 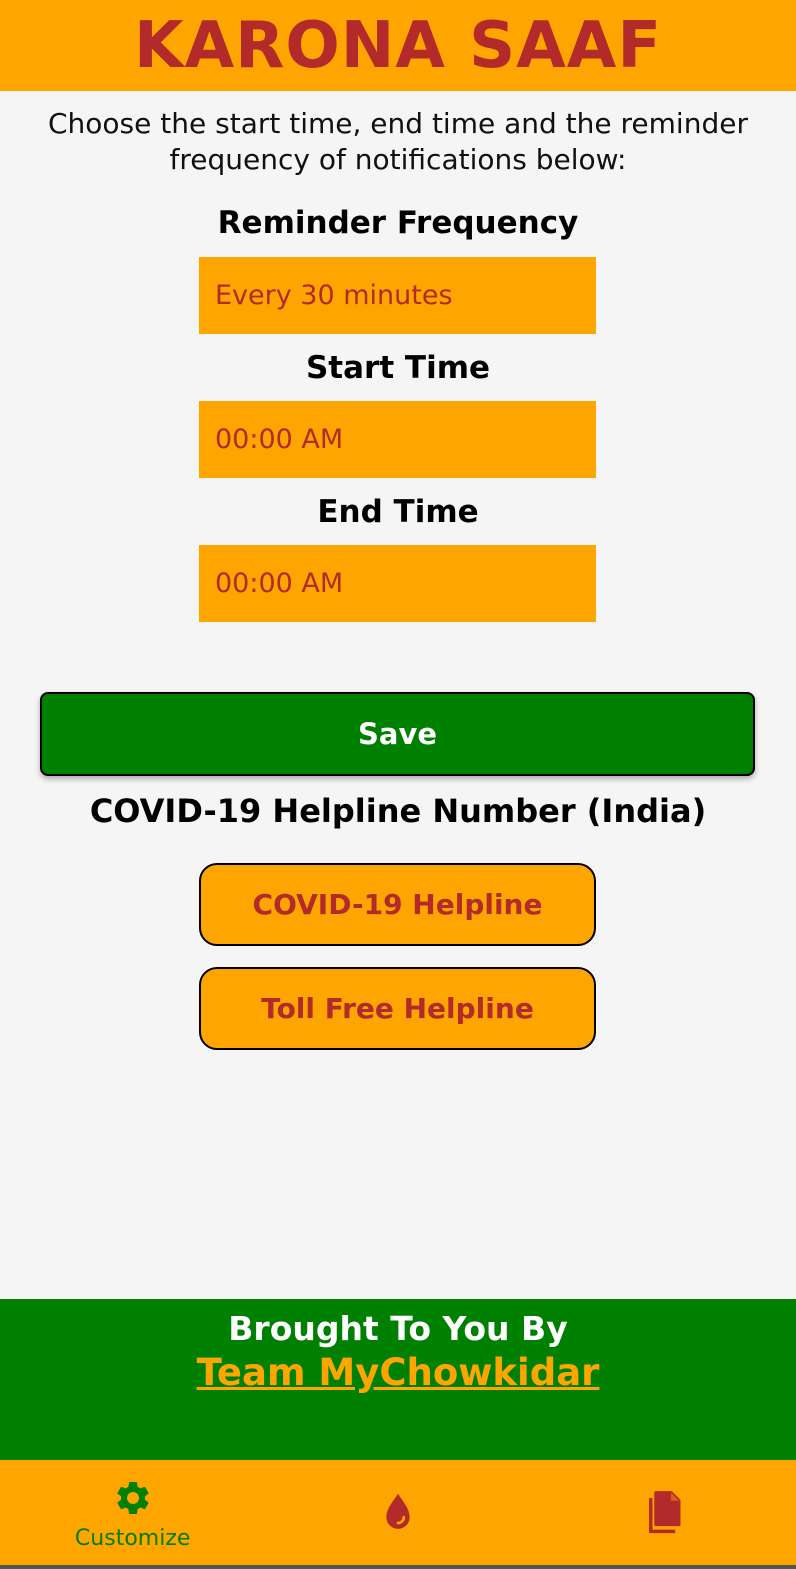 I want to click on gear-icon, so click(x=133, y=1500).